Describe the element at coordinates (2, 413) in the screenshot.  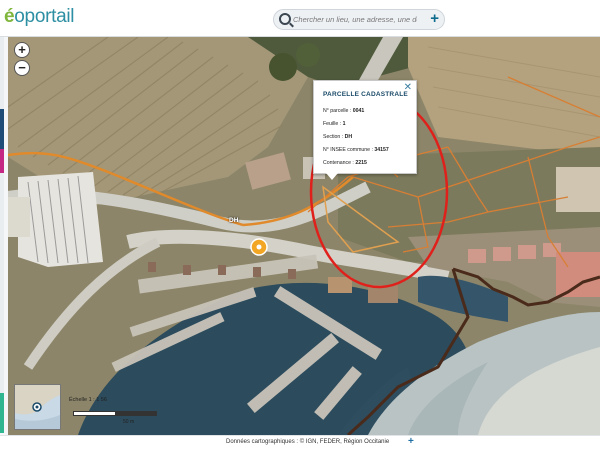
I see `sidebar-tab-green` at that location.